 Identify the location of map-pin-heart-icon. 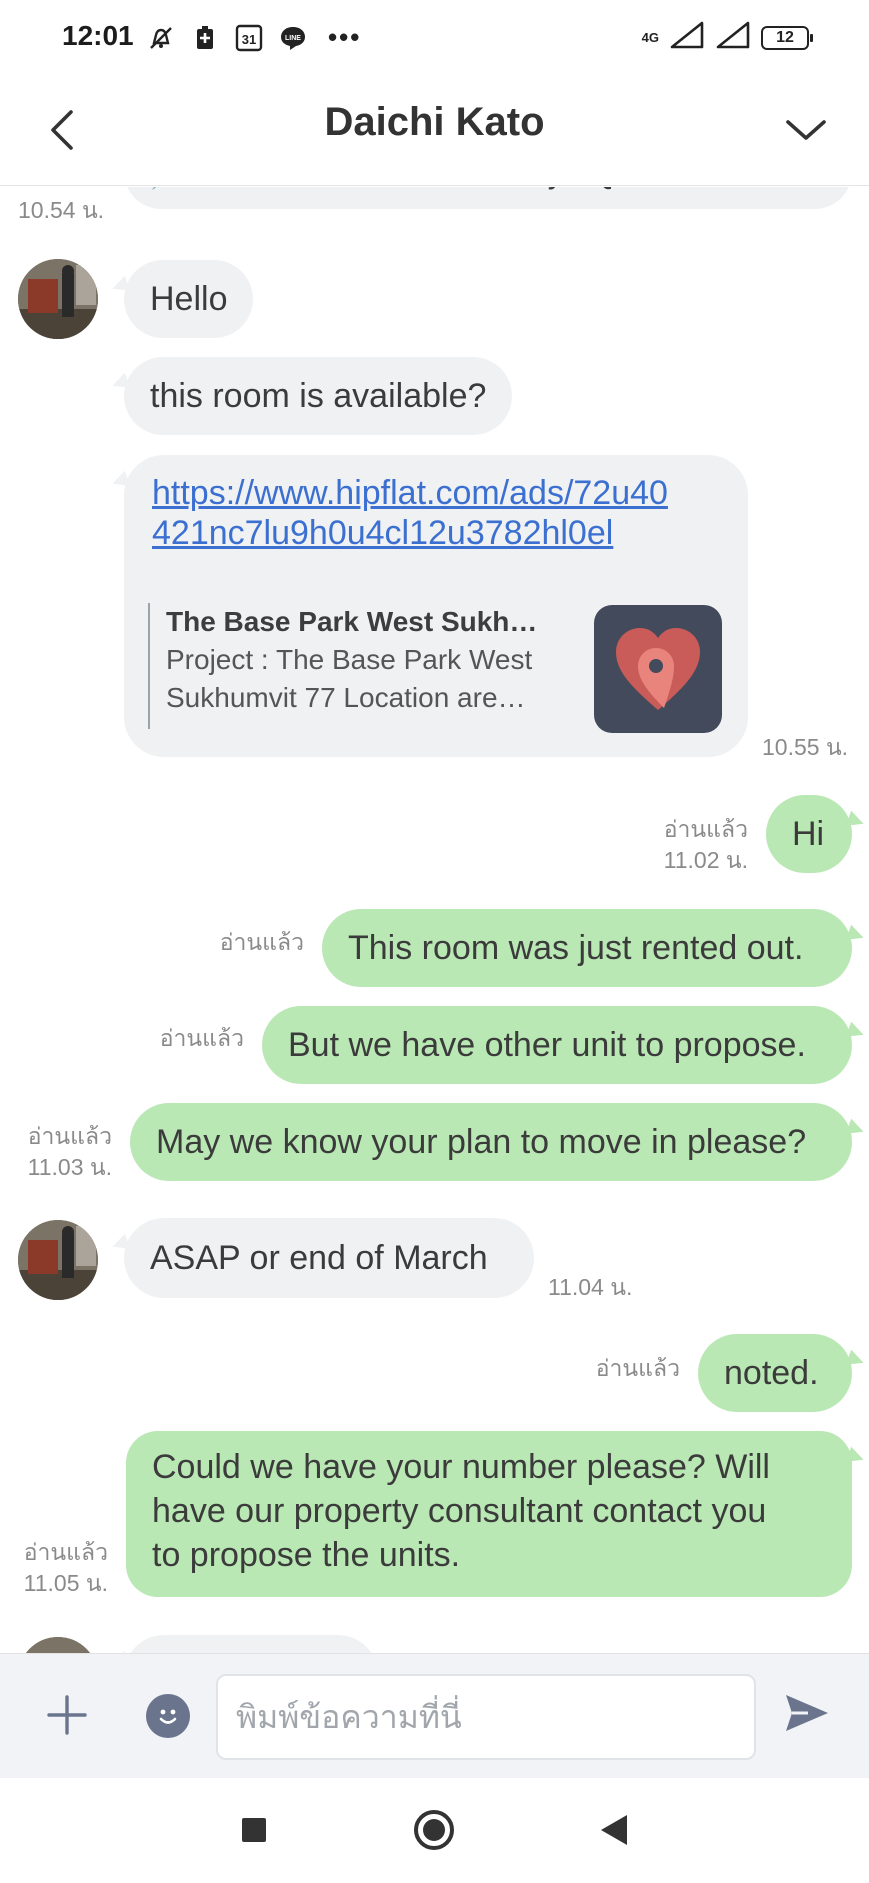
(658, 669).